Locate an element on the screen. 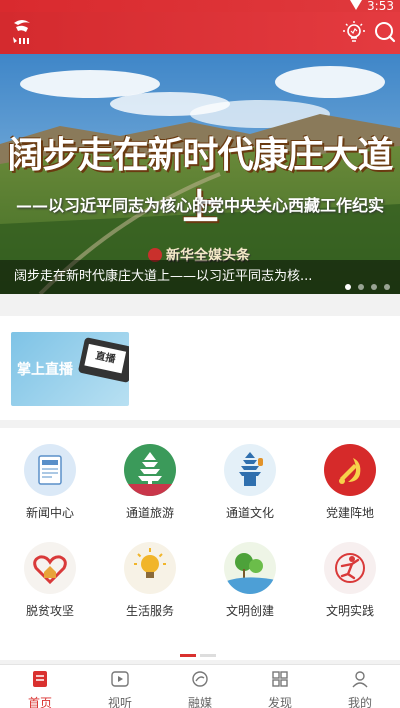  grid-icon is located at coordinates (280, 679).